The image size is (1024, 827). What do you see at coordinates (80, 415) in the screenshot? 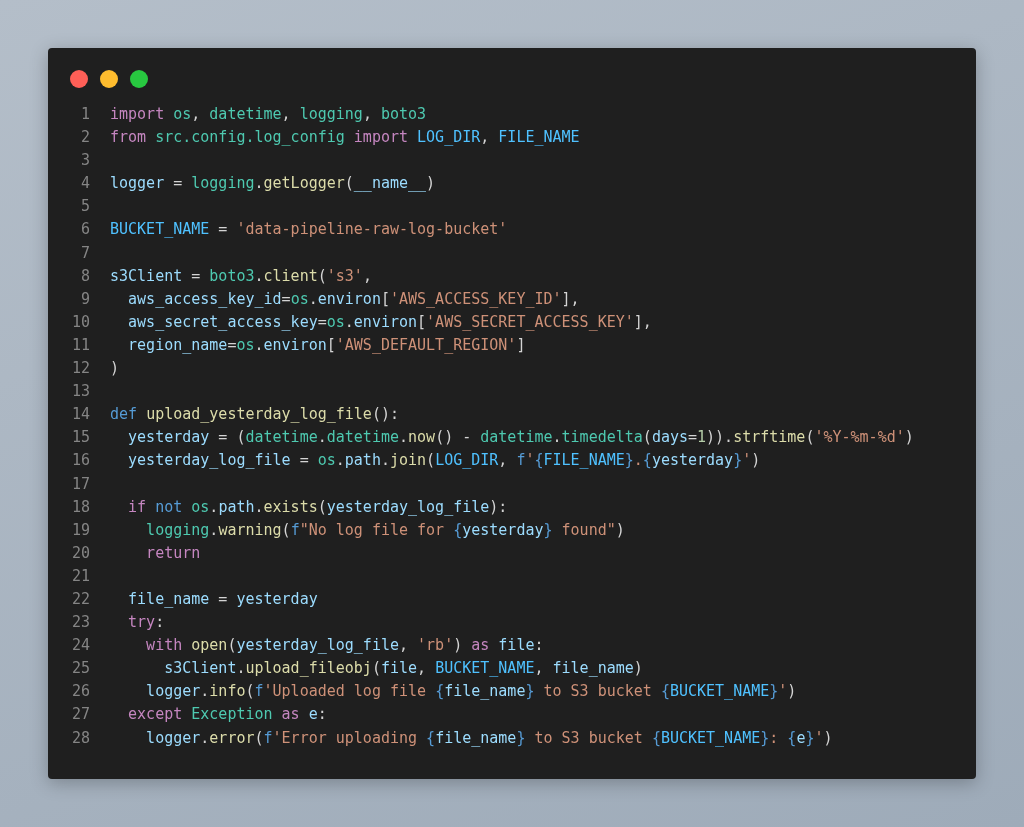
I see `line-number: 14` at bounding box center [80, 415].